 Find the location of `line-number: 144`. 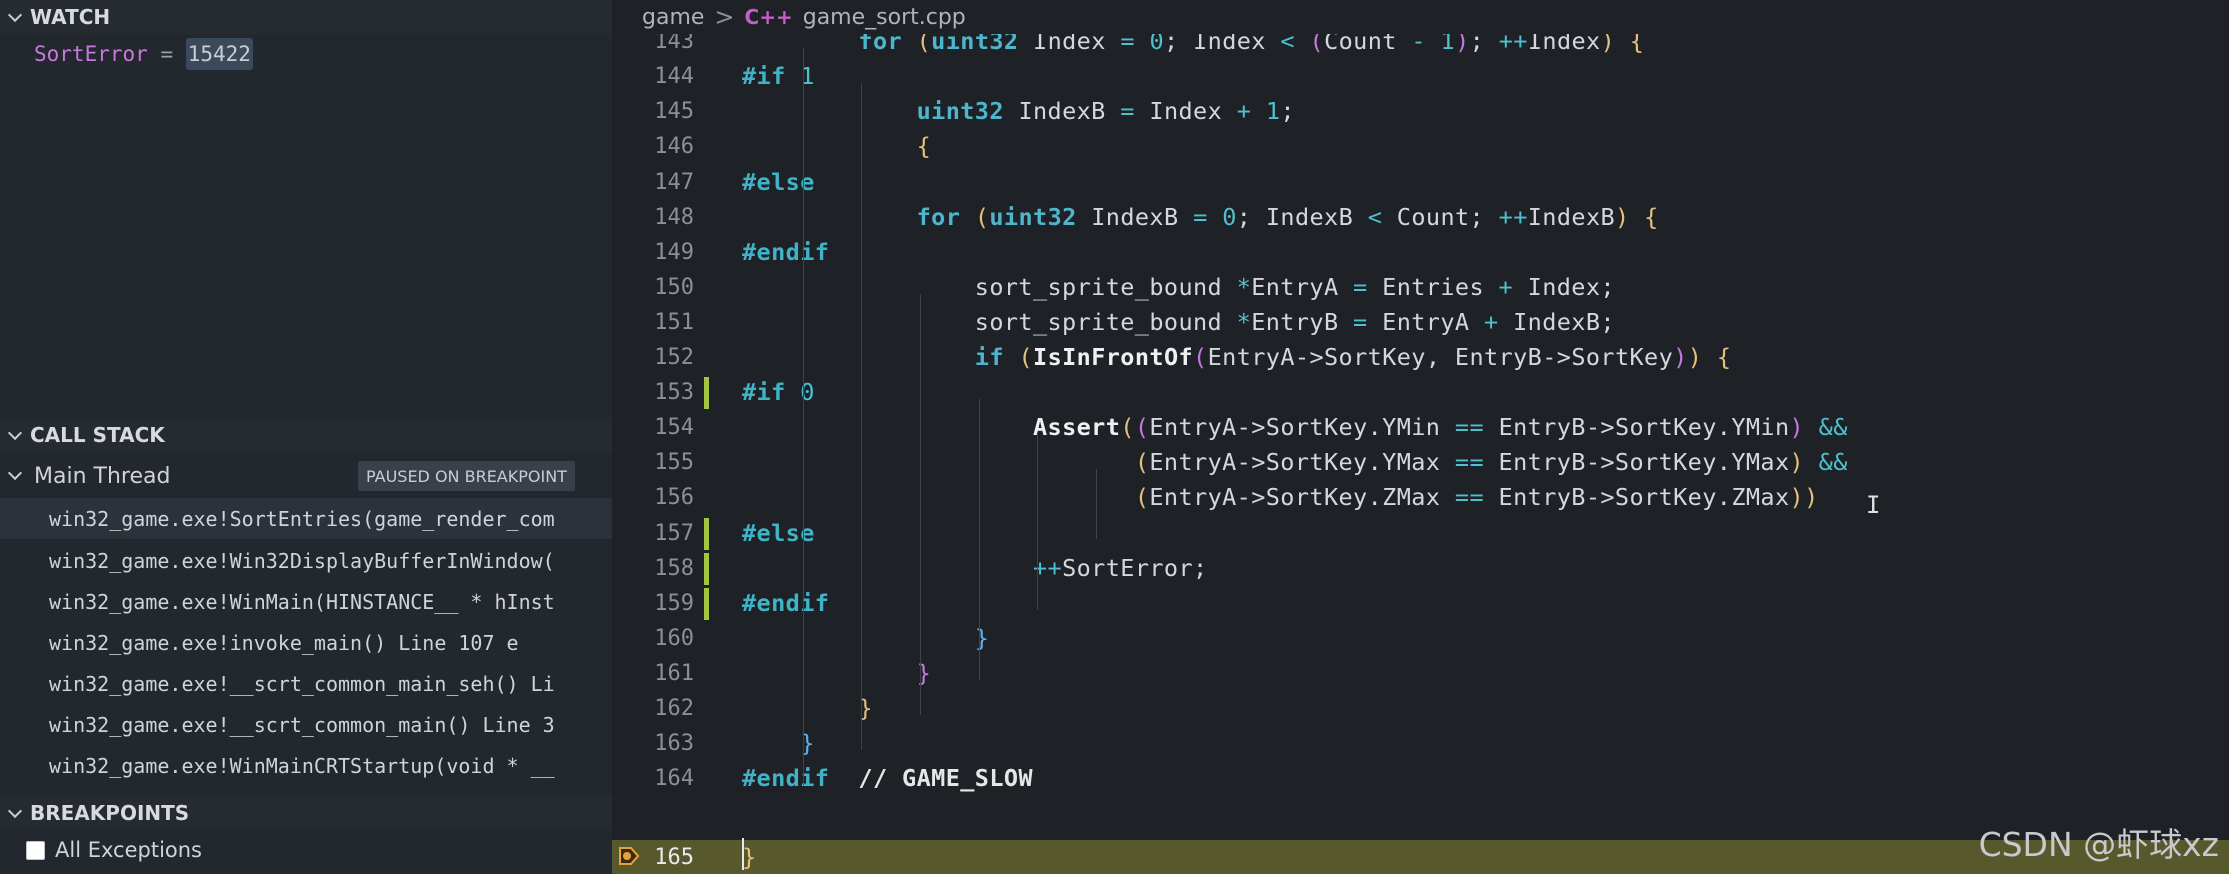

line-number: 144 is located at coordinates (653, 76).